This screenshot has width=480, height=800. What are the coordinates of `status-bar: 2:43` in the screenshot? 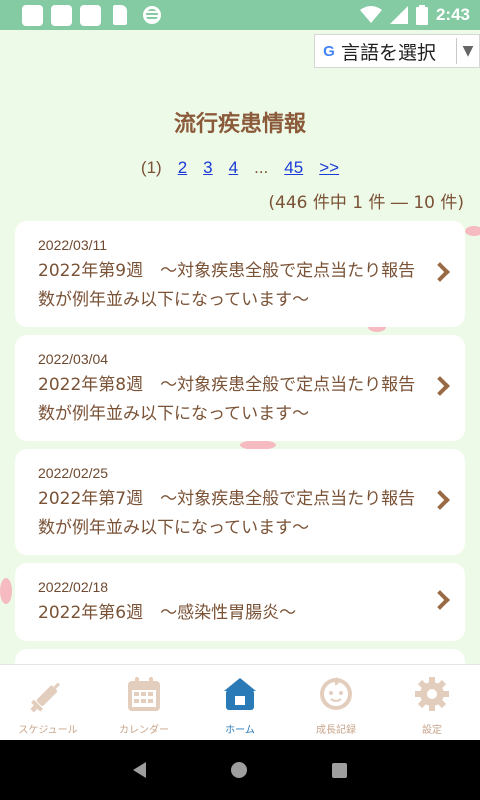 It's located at (240, 15).